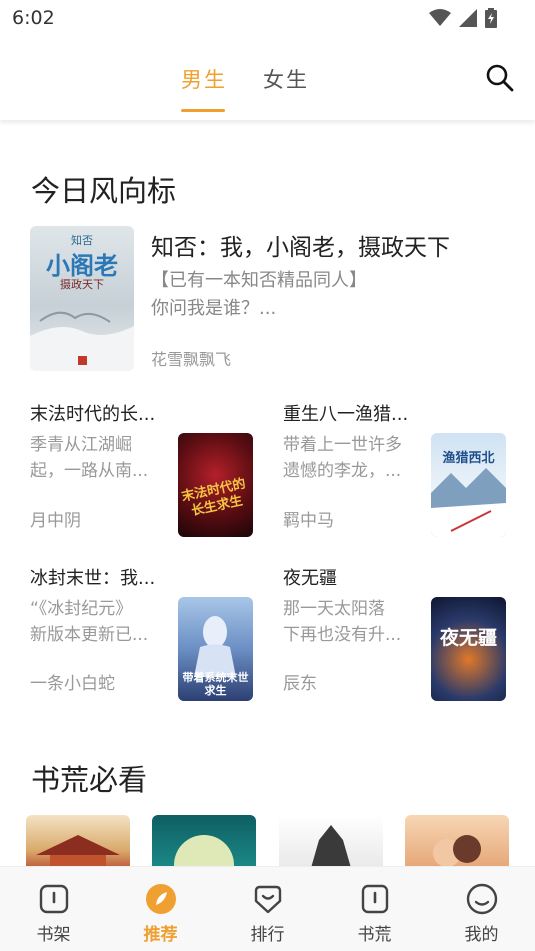 The height and width of the screenshot is (951, 535). I want to click on nav-item-book-shortage: 书荒, so click(374, 909).